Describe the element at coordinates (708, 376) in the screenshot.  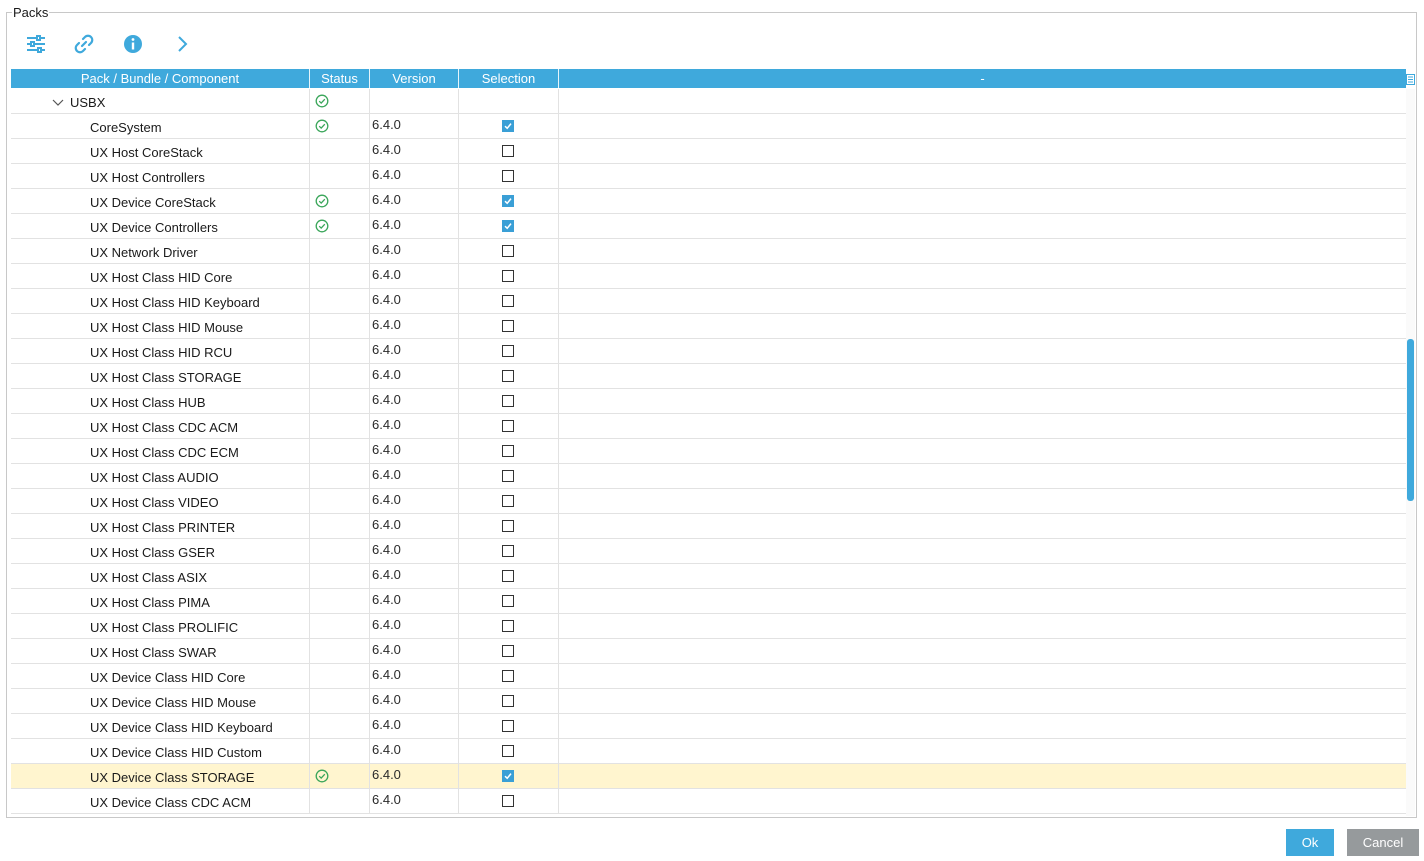
I see `table-row: UX Host Class STORAGE 6.4.0` at that location.